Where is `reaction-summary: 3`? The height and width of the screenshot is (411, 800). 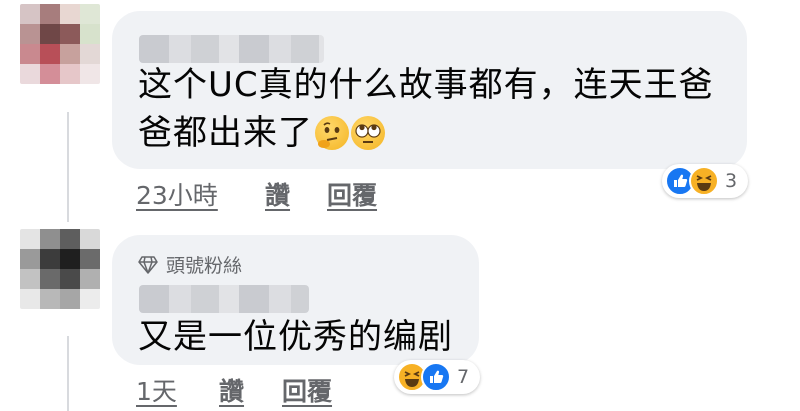
reaction-summary: 3 is located at coordinates (705, 181).